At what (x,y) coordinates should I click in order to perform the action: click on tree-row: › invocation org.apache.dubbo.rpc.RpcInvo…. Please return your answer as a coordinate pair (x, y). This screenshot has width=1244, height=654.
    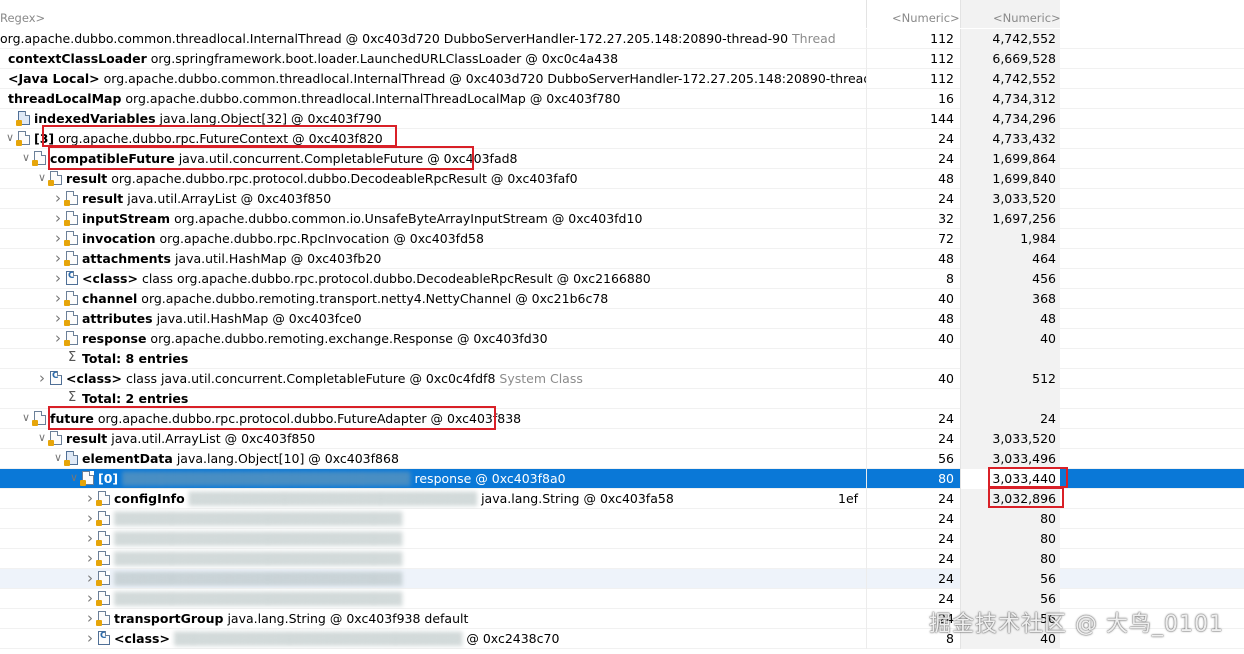
    Looking at the image, I should click on (622, 239).